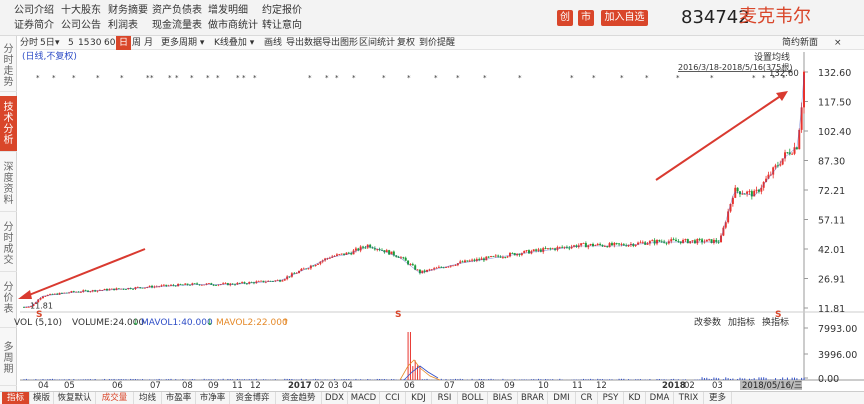 This screenshot has height=404, width=864. Describe the element at coordinates (299, 398) in the screenshot. I see `indicator-tab: 资金趋势` at that location.